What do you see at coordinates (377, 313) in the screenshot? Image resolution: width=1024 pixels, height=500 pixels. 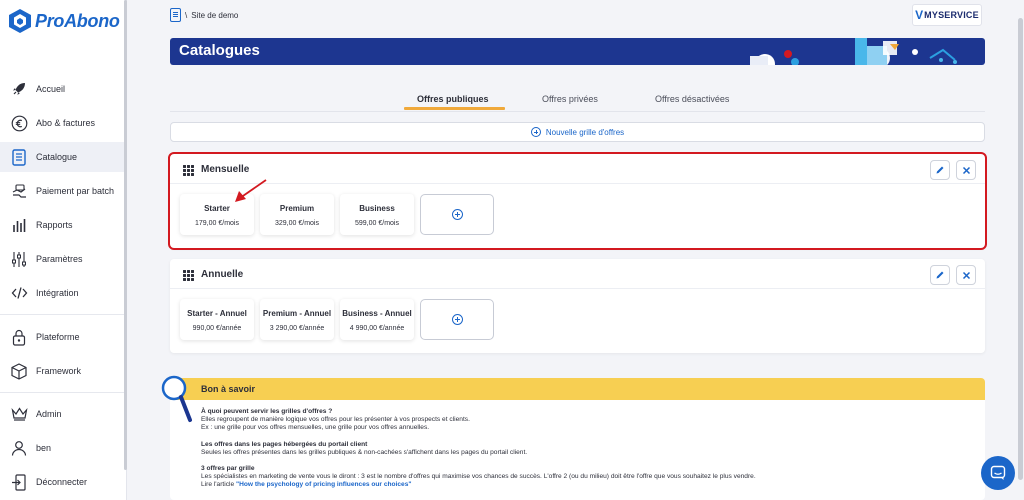 I see `offer-name: Business - Annuel` at bounding box center [377, 313].